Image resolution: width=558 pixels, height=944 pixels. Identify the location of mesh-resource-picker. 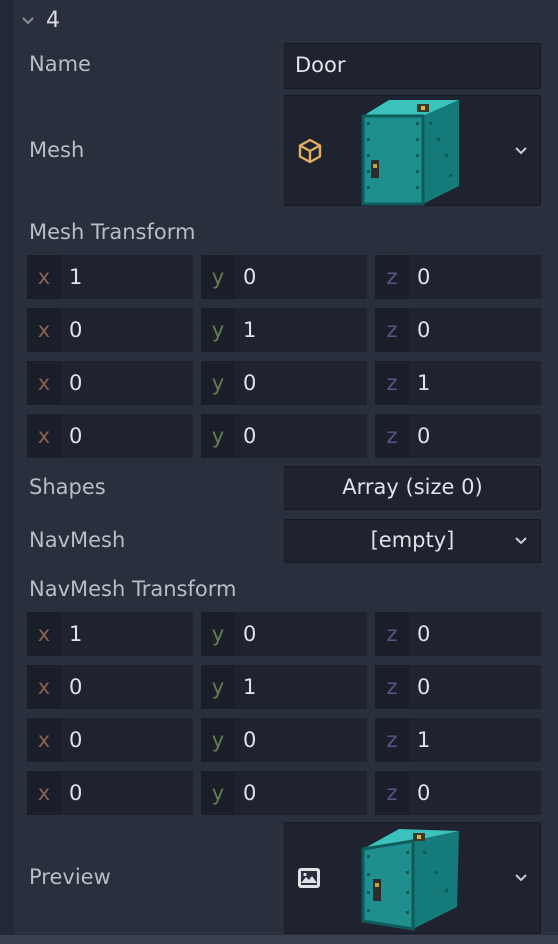
(412, 150).